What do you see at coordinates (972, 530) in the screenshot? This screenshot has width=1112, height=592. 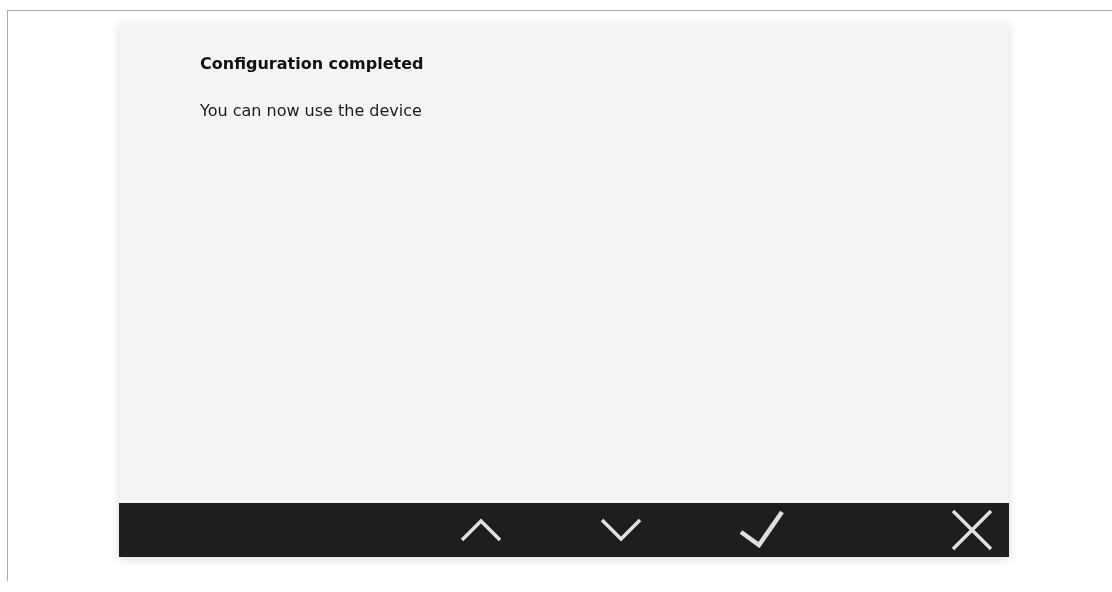 I see `close-icon` at bounding box center [972, 530].